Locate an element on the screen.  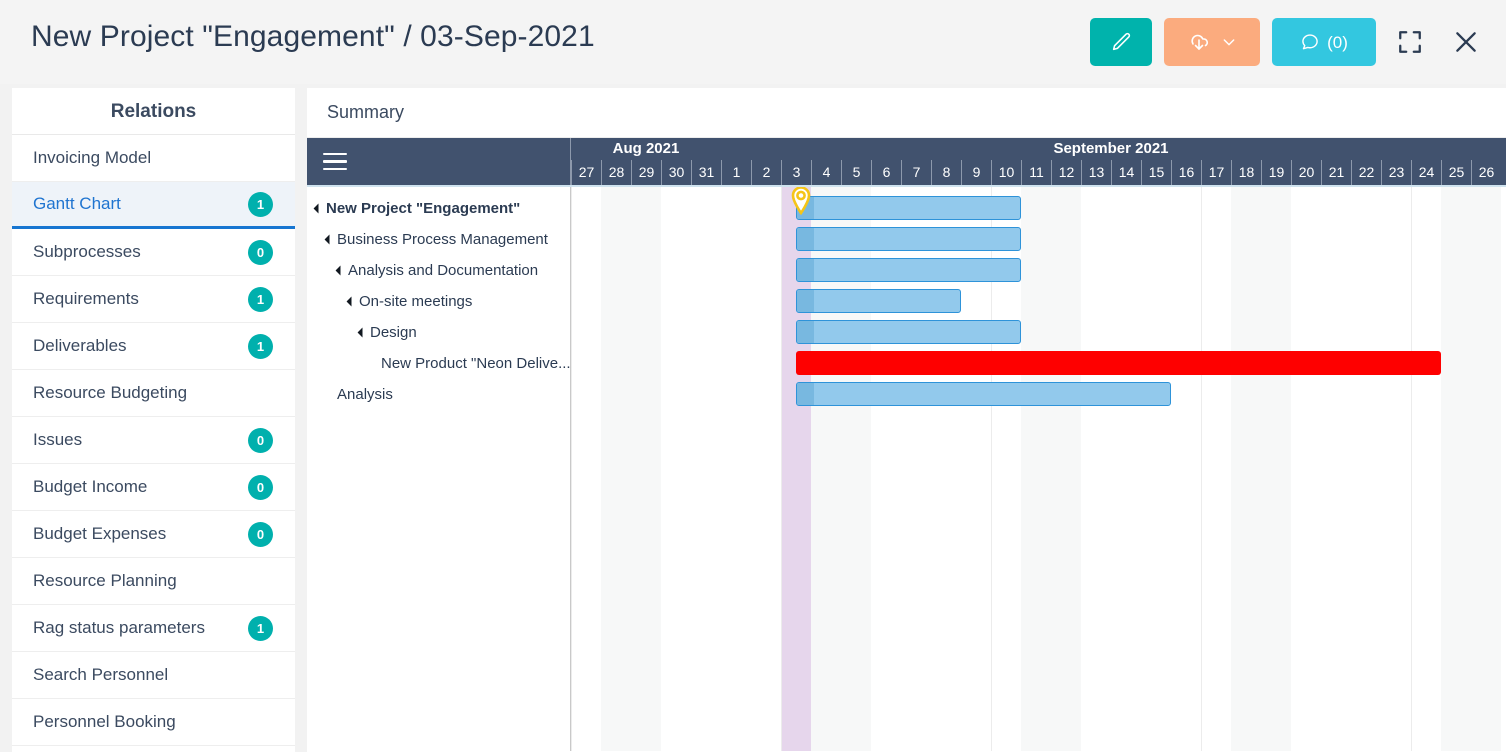
timescale-day-tick: 26 is located at coordinates (1486, 172).